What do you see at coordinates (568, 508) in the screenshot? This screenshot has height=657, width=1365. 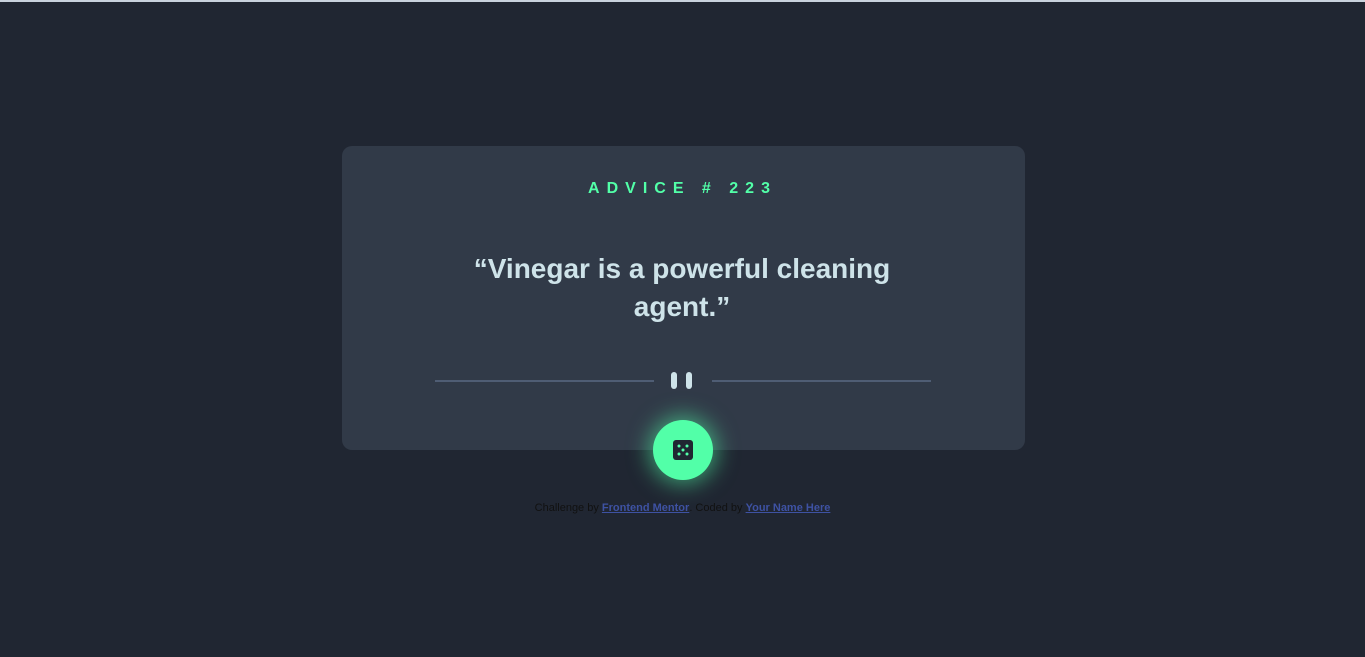 I see `attribution-prefix: Challenge by` at bounding box center [568, 508].